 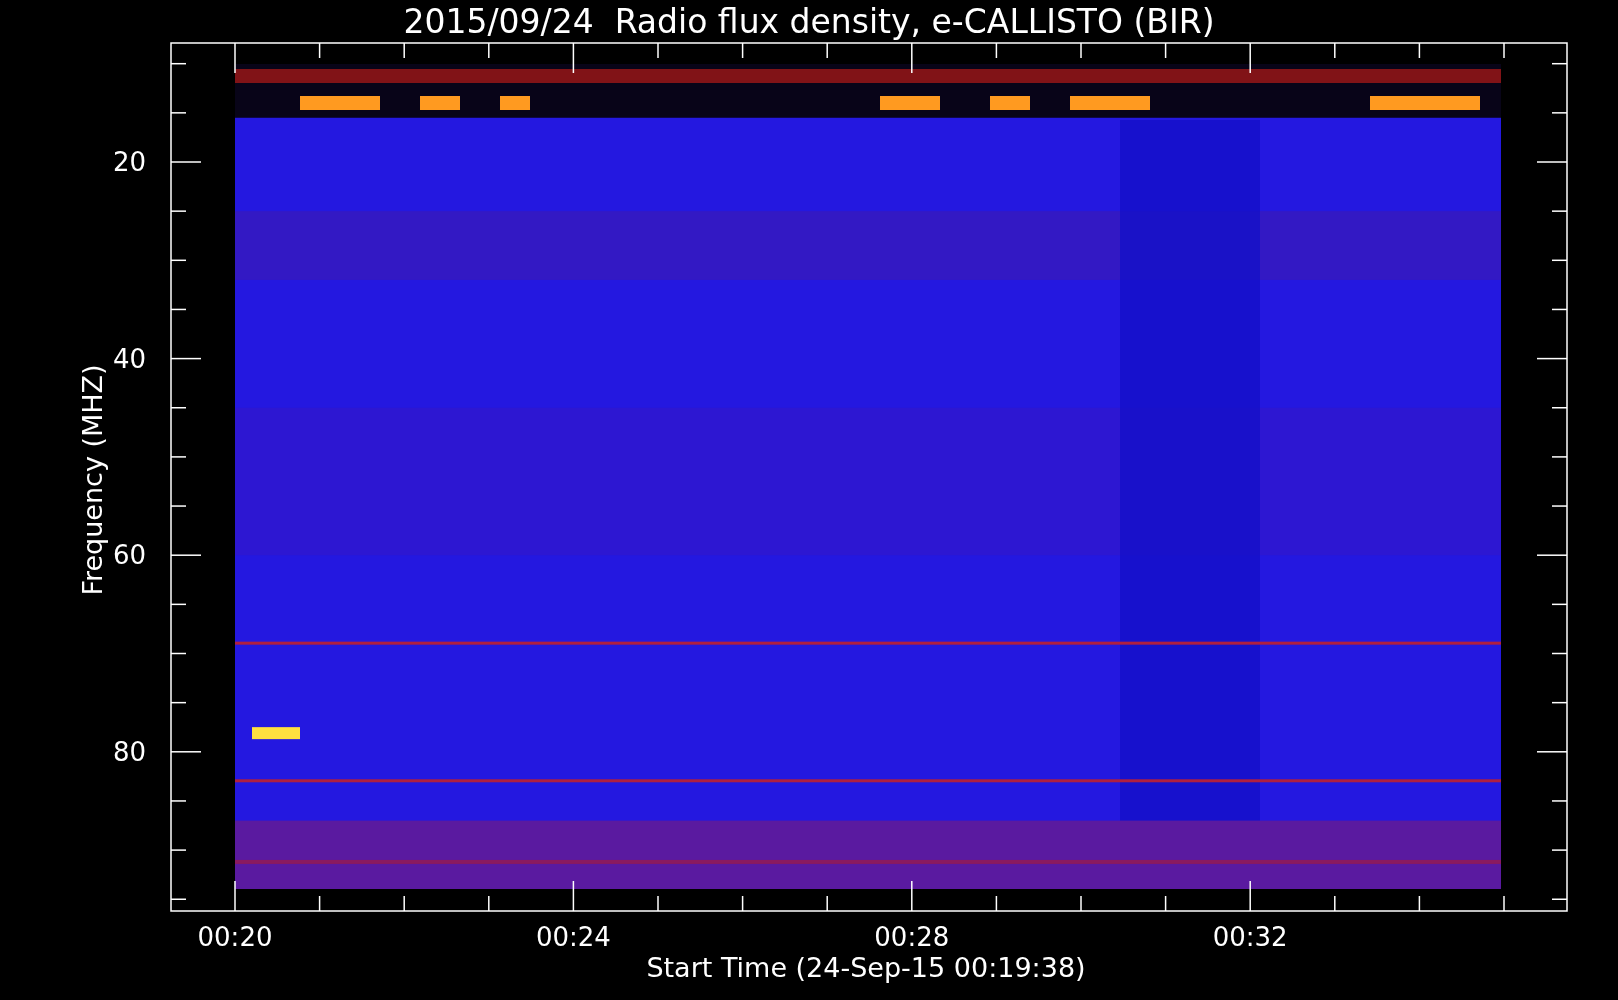 I want to click on y-axis-label: Frequency (MHZ), so click(x=92, y=480).